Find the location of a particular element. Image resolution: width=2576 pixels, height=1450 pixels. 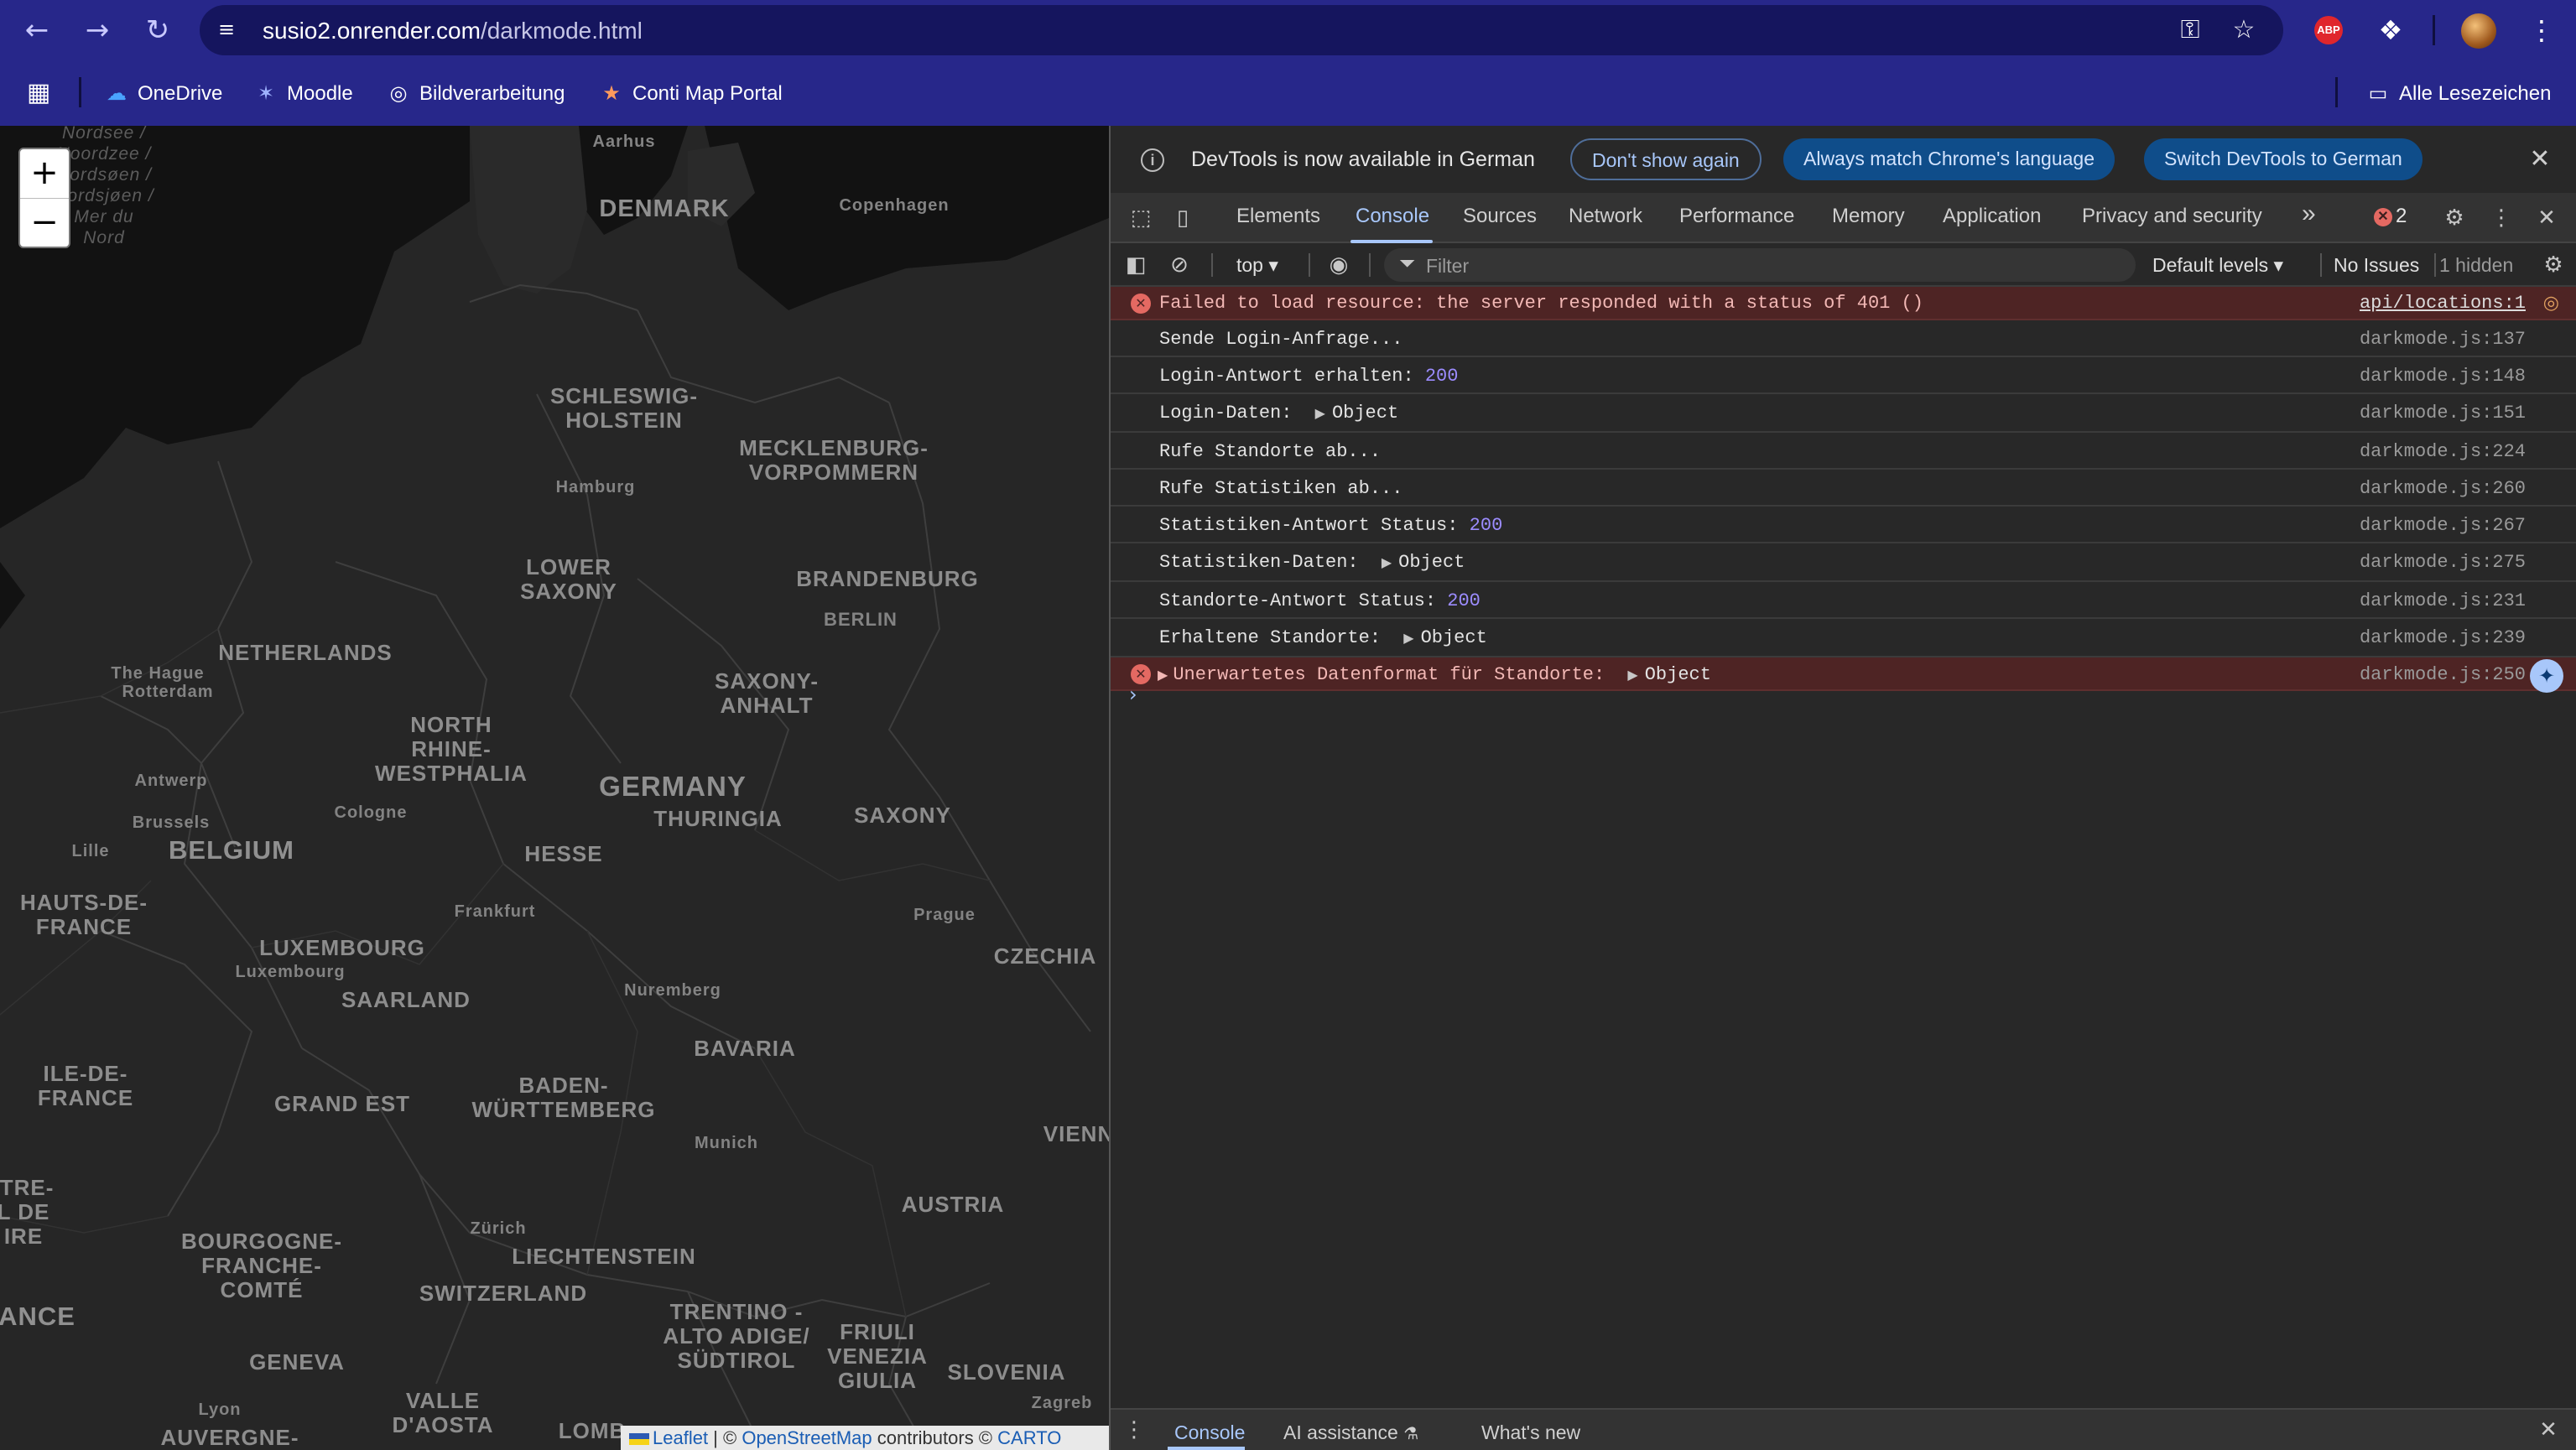

map-city-brussels: Brussels is located at coordinates (171, 822).